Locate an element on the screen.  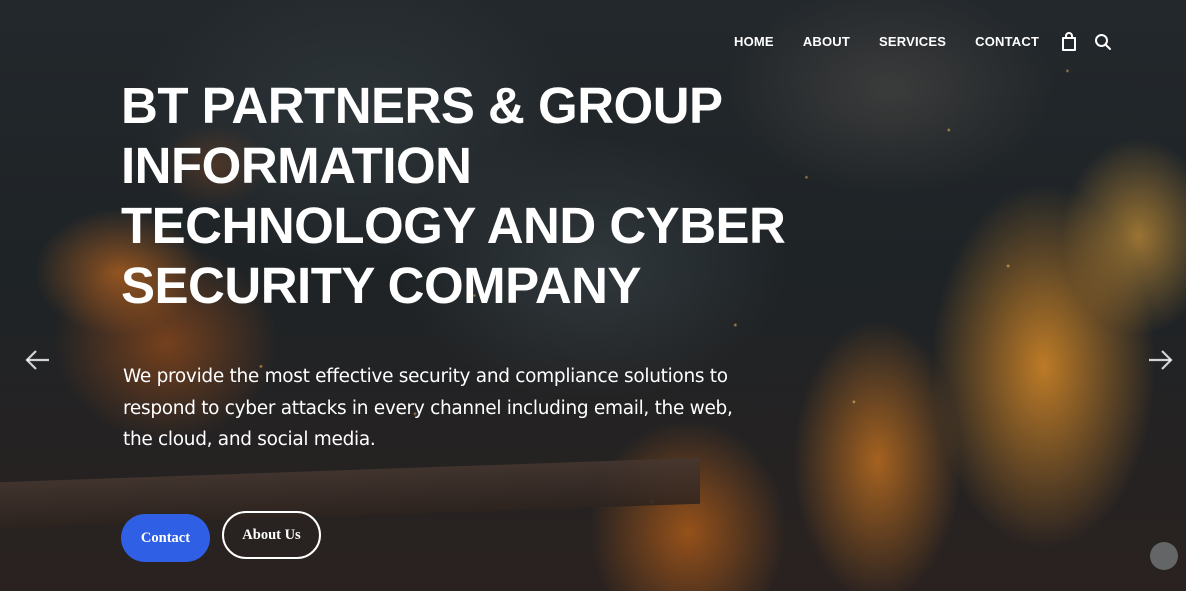
search-icon is located at coordinates (1103, 42).